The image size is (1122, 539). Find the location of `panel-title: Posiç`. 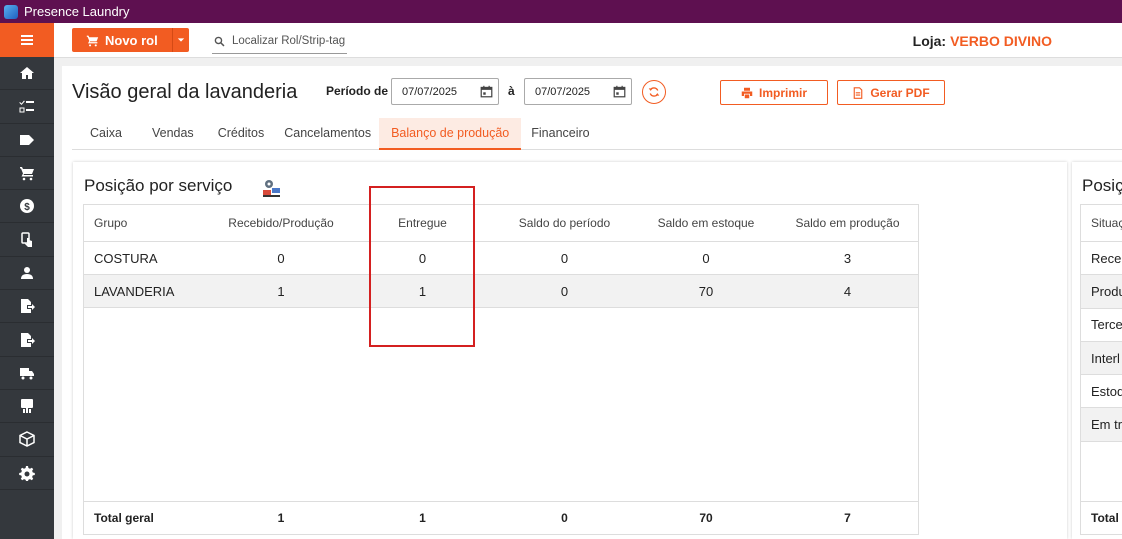

panel-title: Posiç is located at coordinates (1102, 185).